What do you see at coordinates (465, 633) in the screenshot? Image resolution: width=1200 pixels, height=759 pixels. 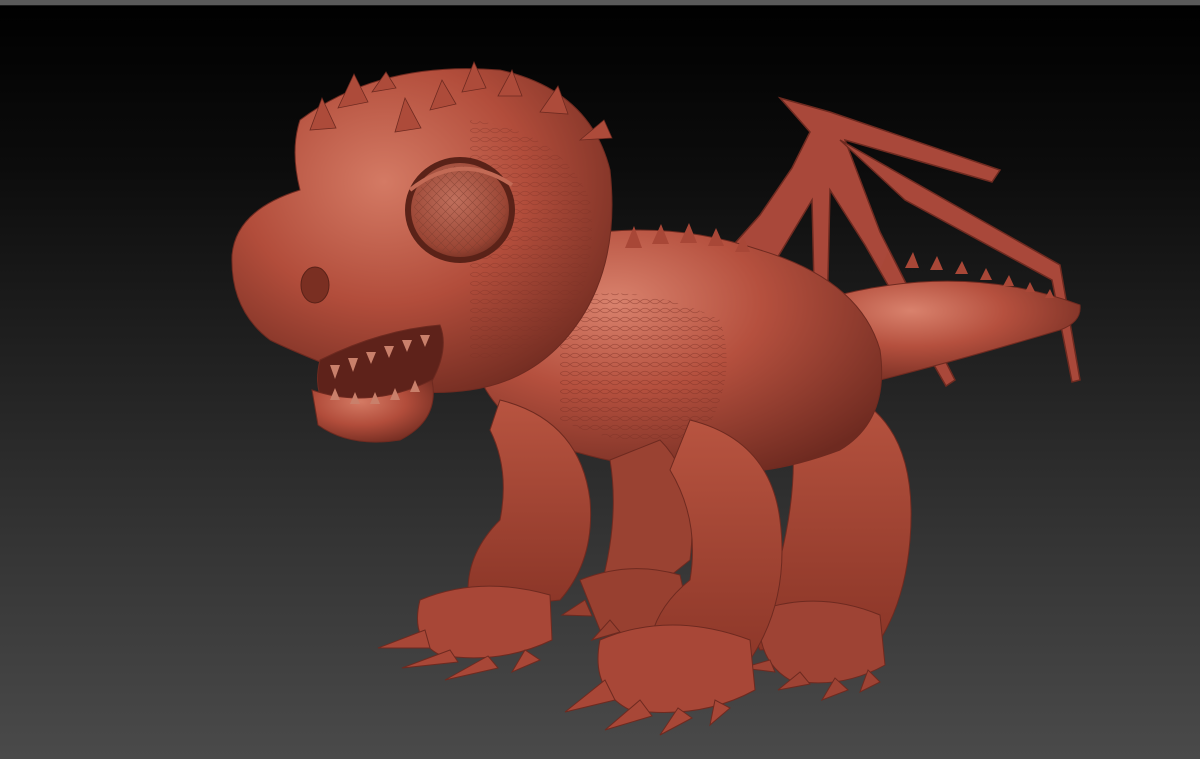 I see `front-left-foot` at bounding box center [465, 633].